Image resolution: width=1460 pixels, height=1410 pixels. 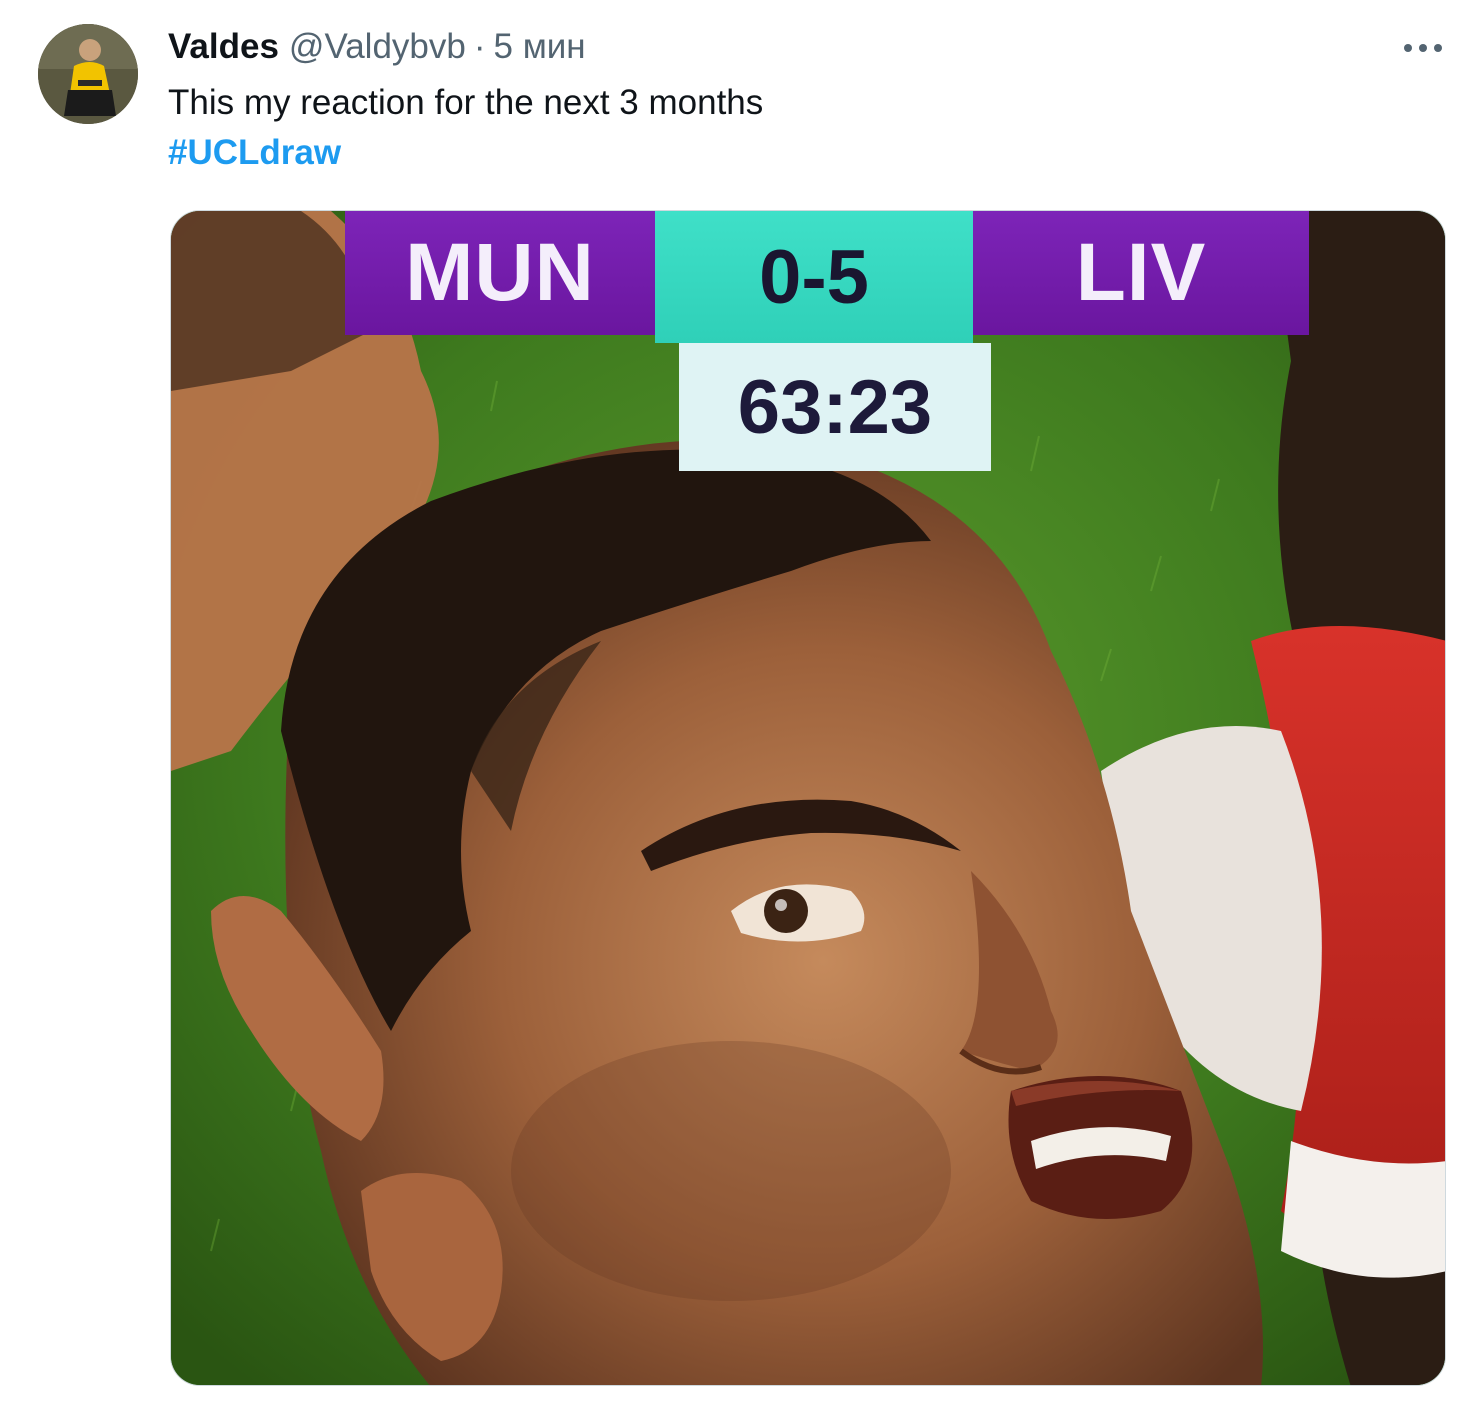 What do you see at coordinates (500, 273) in the screenshot?
I see `scoreboard-home-team: MUN` at bounding box center [500, 273].